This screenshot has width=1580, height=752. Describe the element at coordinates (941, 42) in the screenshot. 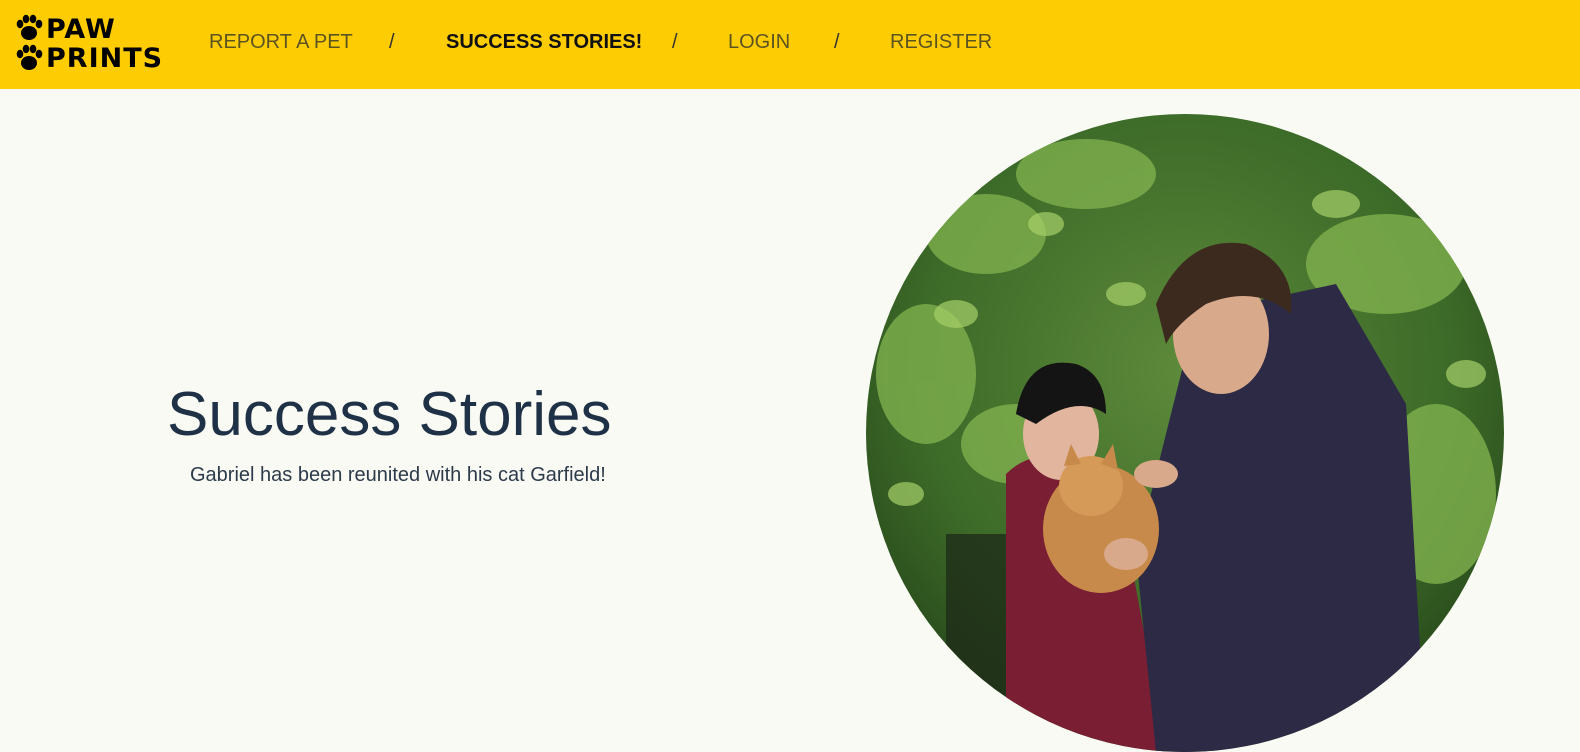

I see `nav-register: REGISTER` at that location.